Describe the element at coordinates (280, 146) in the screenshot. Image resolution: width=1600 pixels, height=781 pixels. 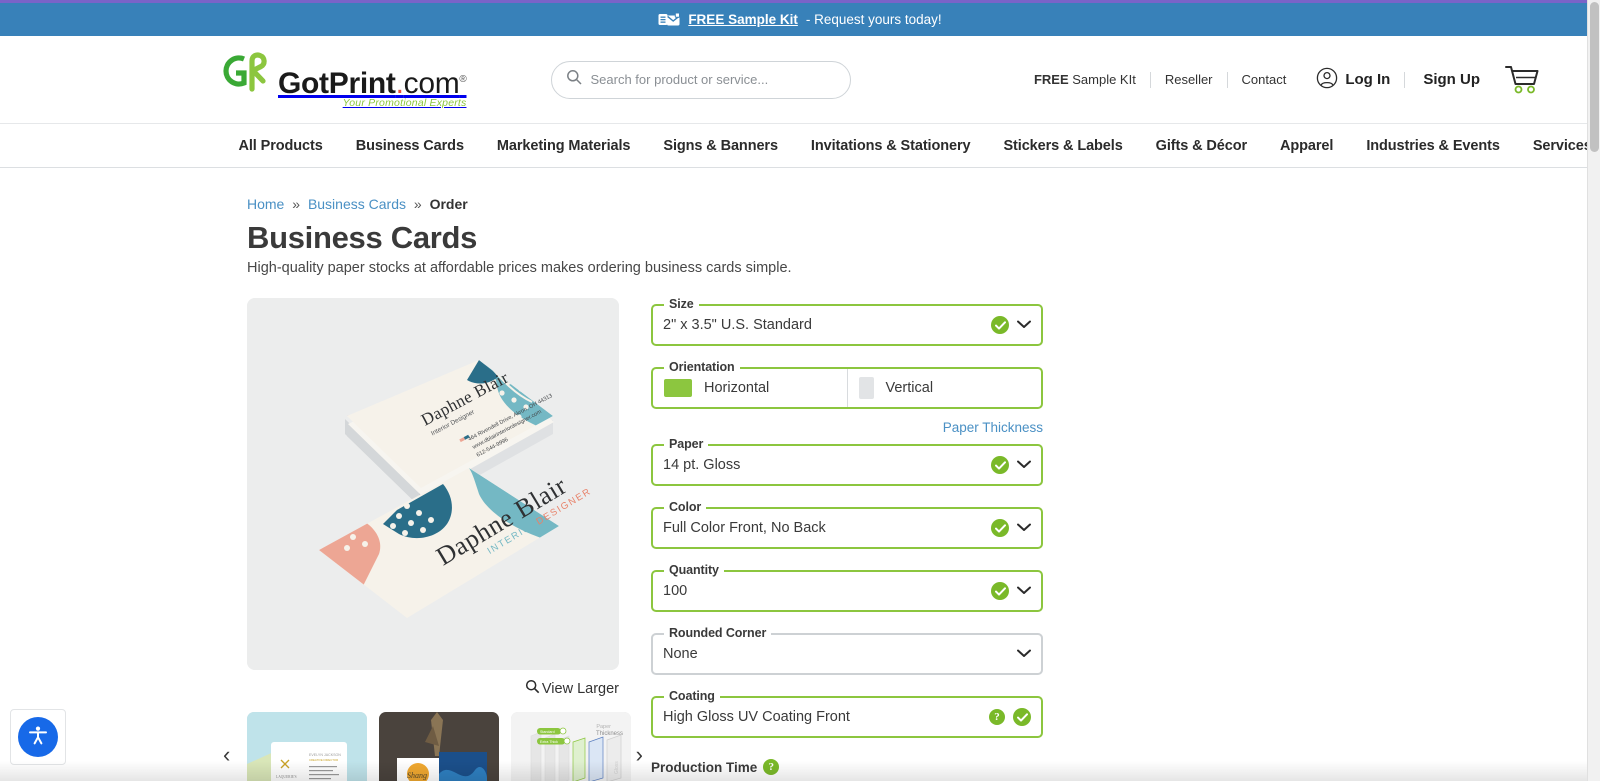
I see `nav-item-all-products: All Products` at that location.